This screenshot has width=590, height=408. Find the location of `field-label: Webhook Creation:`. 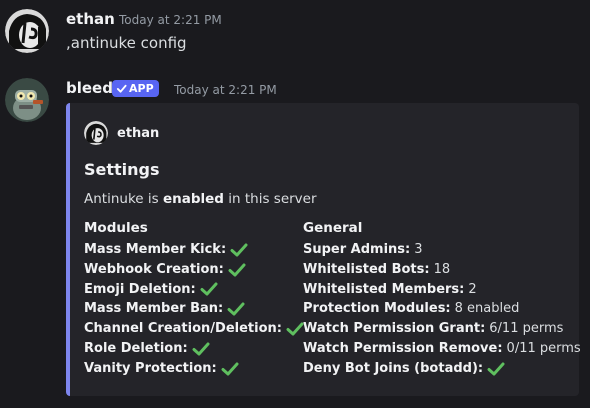

field-label: Webhook Creation: is located at coordinates (154, 269).